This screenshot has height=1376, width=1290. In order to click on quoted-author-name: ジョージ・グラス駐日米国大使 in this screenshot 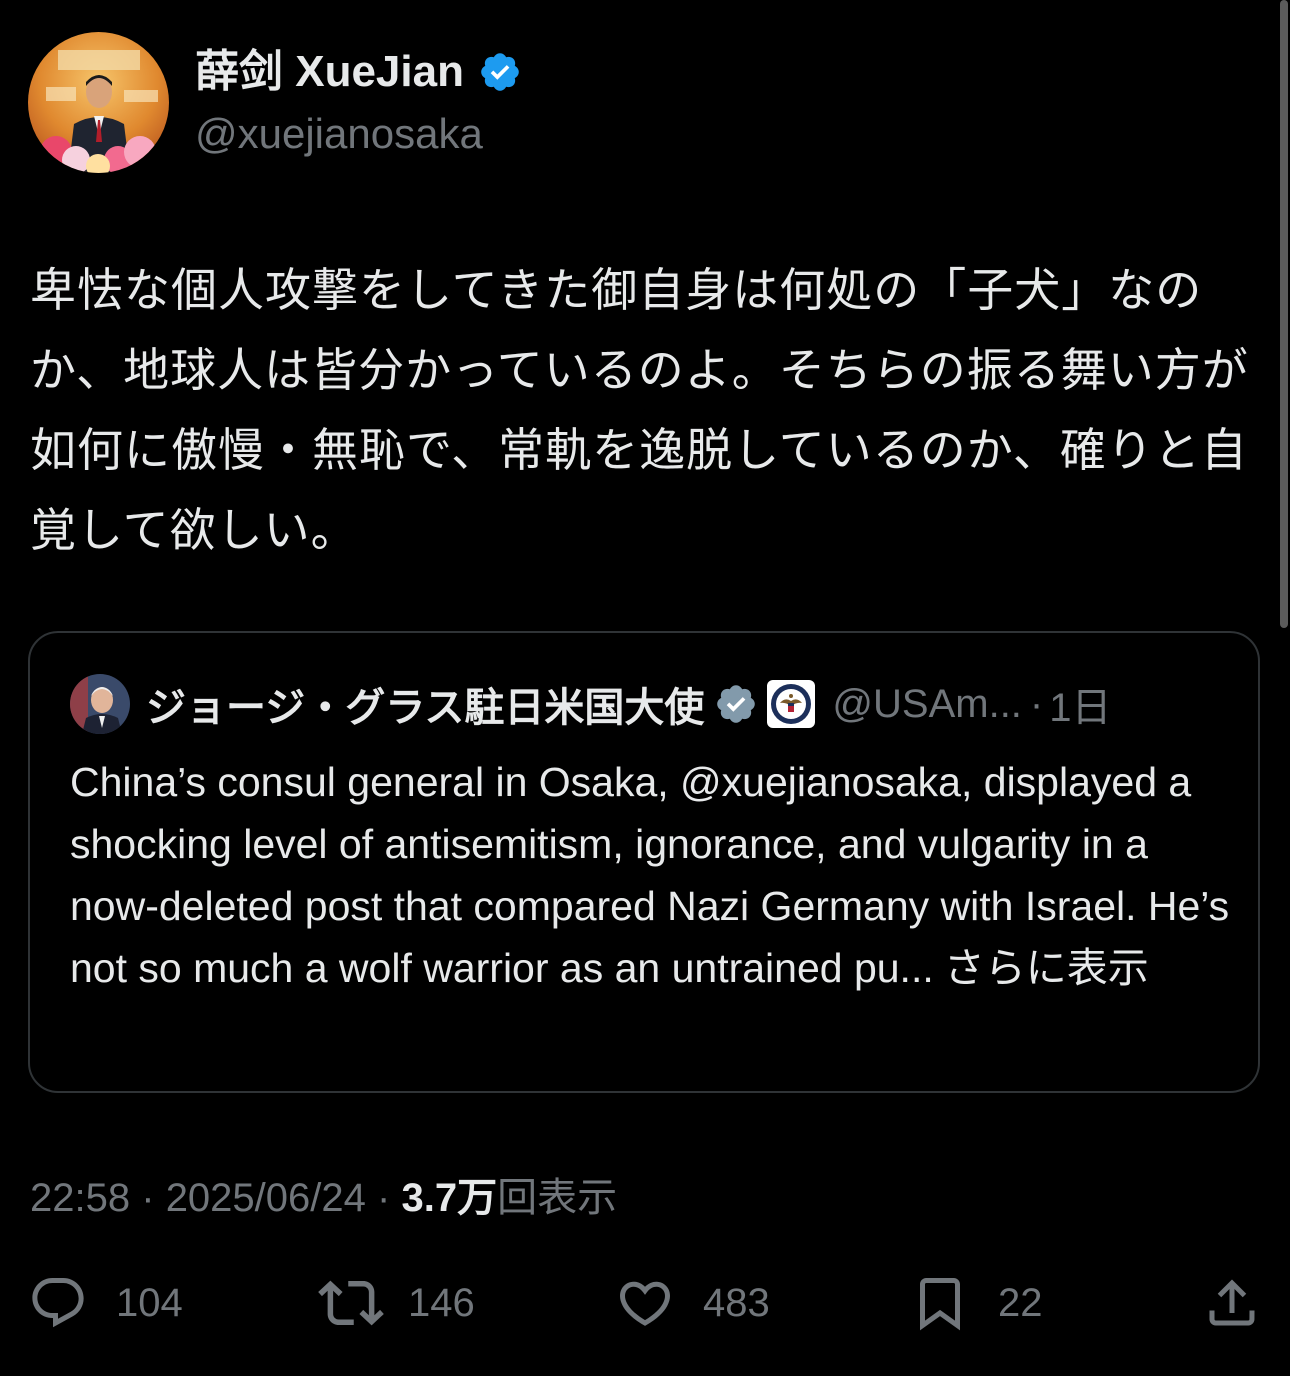, I will do `click(425, 704)`.